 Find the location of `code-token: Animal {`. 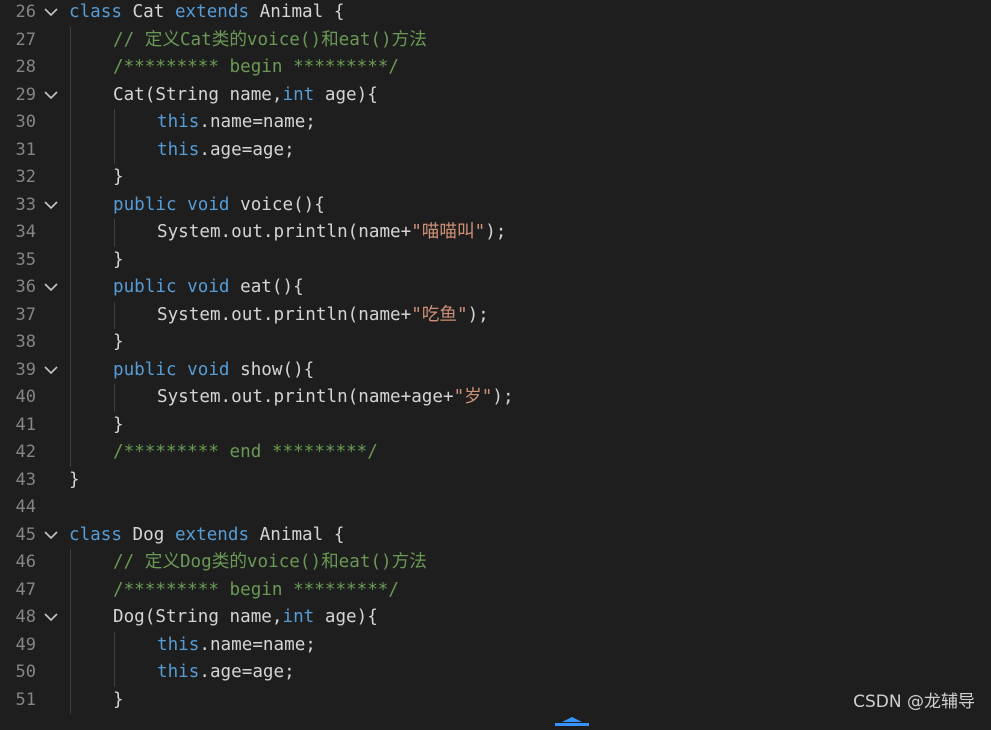

code-token: Animal { is located at coordinates (297, 534).